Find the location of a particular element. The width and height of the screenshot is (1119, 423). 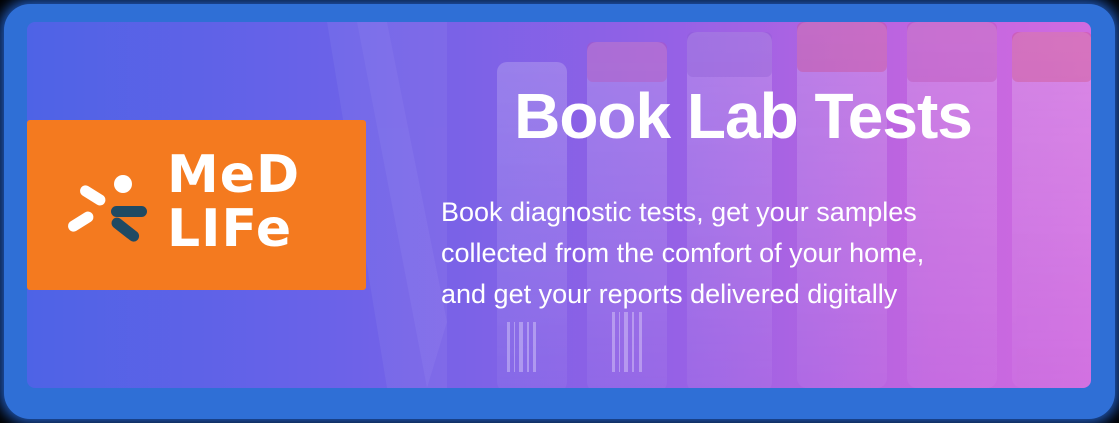

medlife-figure-icon is located at coordinates (107, 208).